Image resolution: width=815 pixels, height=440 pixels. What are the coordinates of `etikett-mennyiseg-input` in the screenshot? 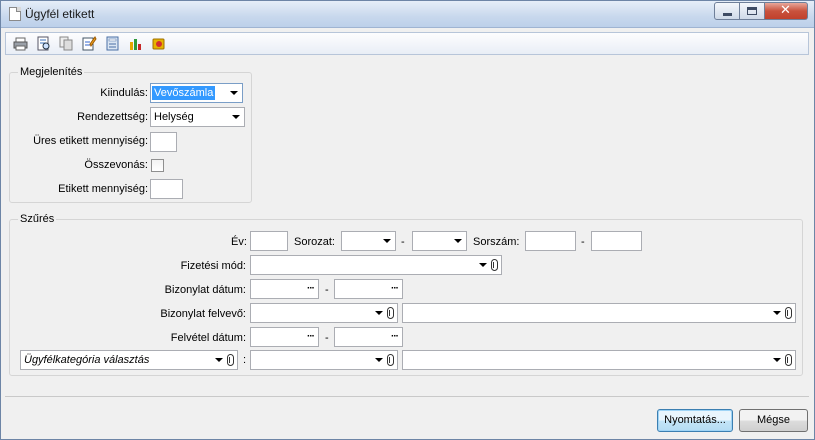 It's located at (166, 189).